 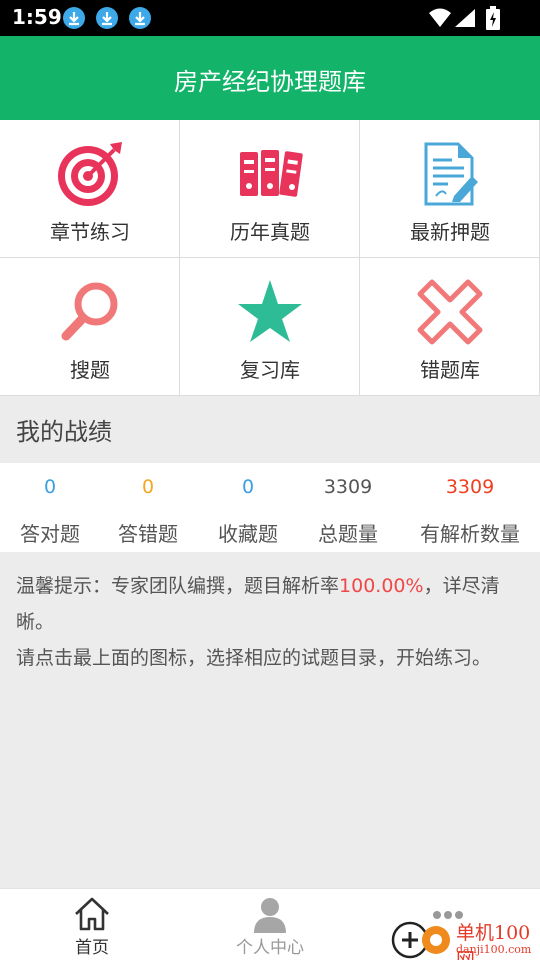 I want to click on star-icon, so click(x=270, y=311).